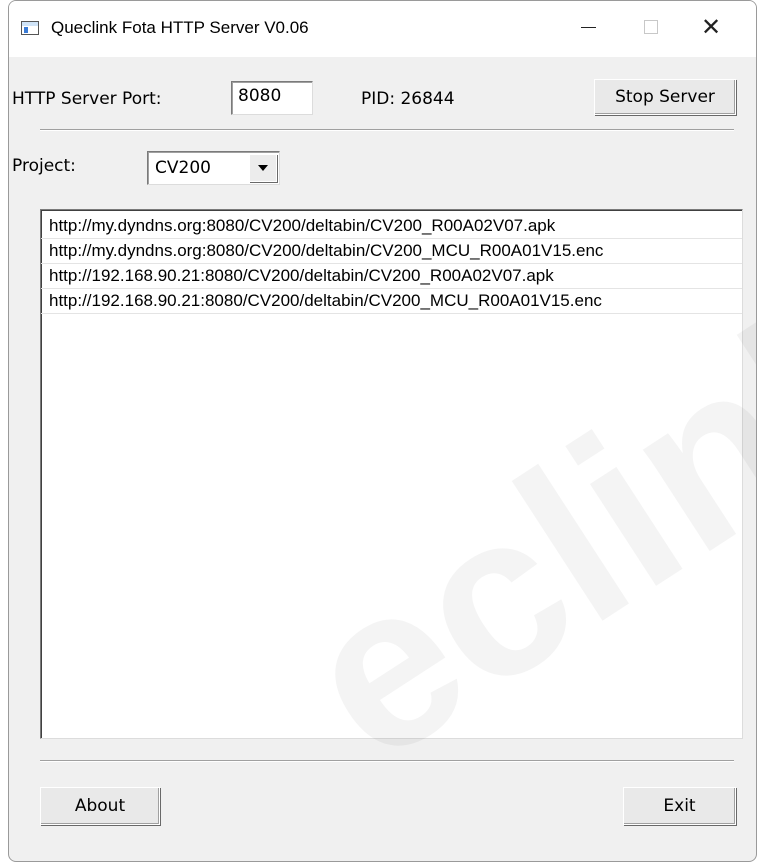  What do you see at coordinates (679, 806) in the screenshot?
I see `exit-button: Exit` at bounding box center [679, 806].